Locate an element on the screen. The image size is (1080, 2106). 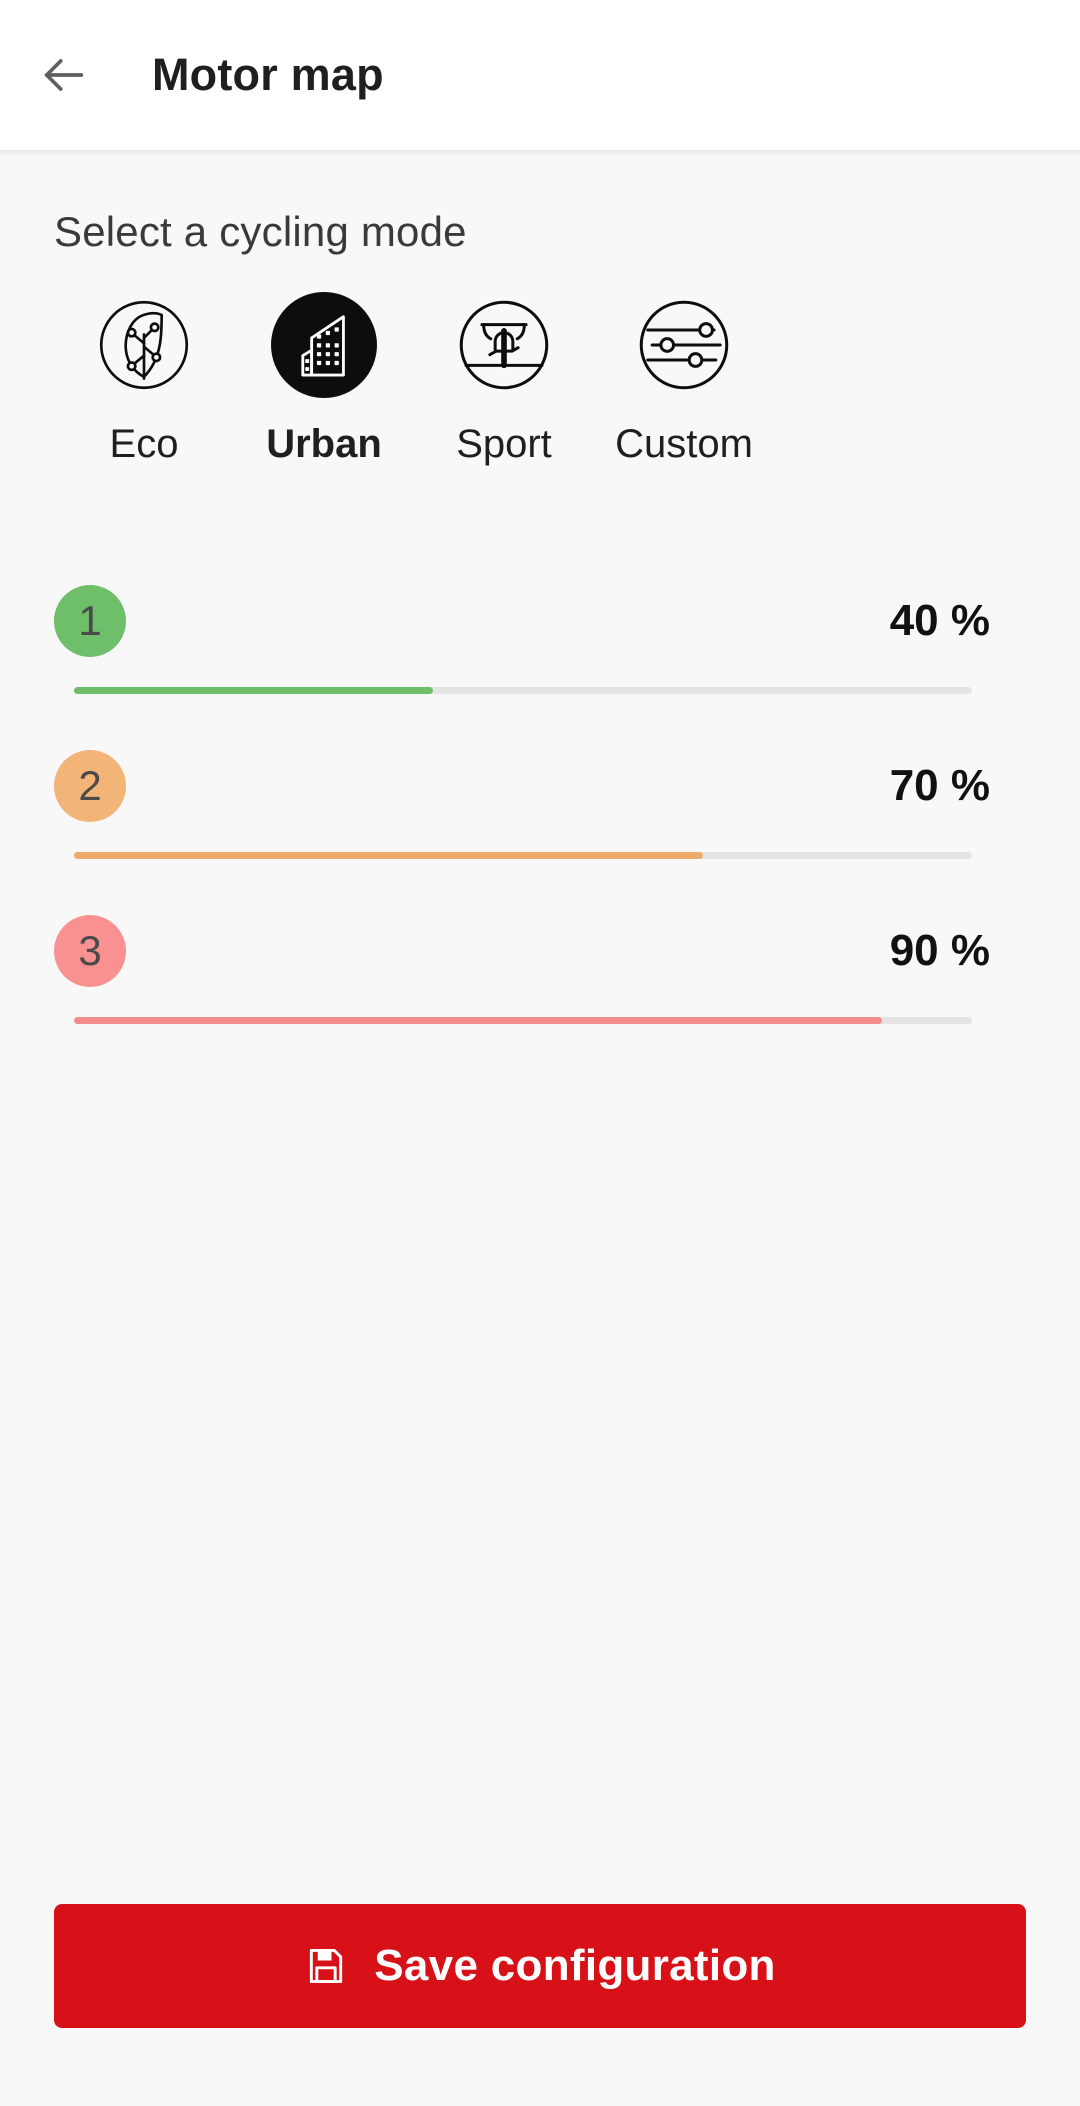
mode-option-sport: Sport is located at coordinates (504, 379).